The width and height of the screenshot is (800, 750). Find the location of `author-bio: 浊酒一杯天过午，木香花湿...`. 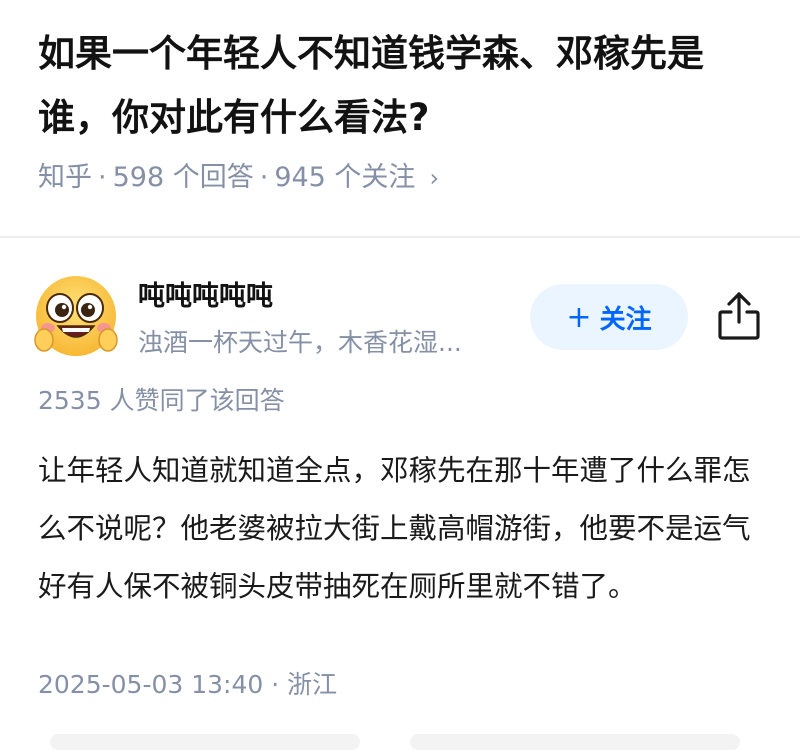

author-bio: 浊酒一杯天过午，木香花湿... is located at coordinates (300, 342).